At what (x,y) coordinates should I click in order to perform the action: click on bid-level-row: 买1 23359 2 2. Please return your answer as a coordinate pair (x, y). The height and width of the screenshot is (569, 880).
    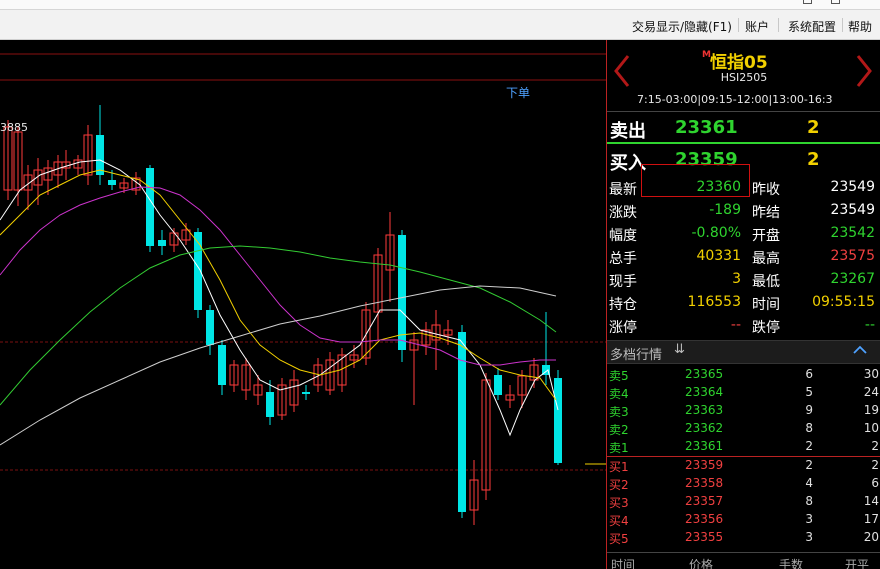
    Looking at the image, I should click on (743, 466).